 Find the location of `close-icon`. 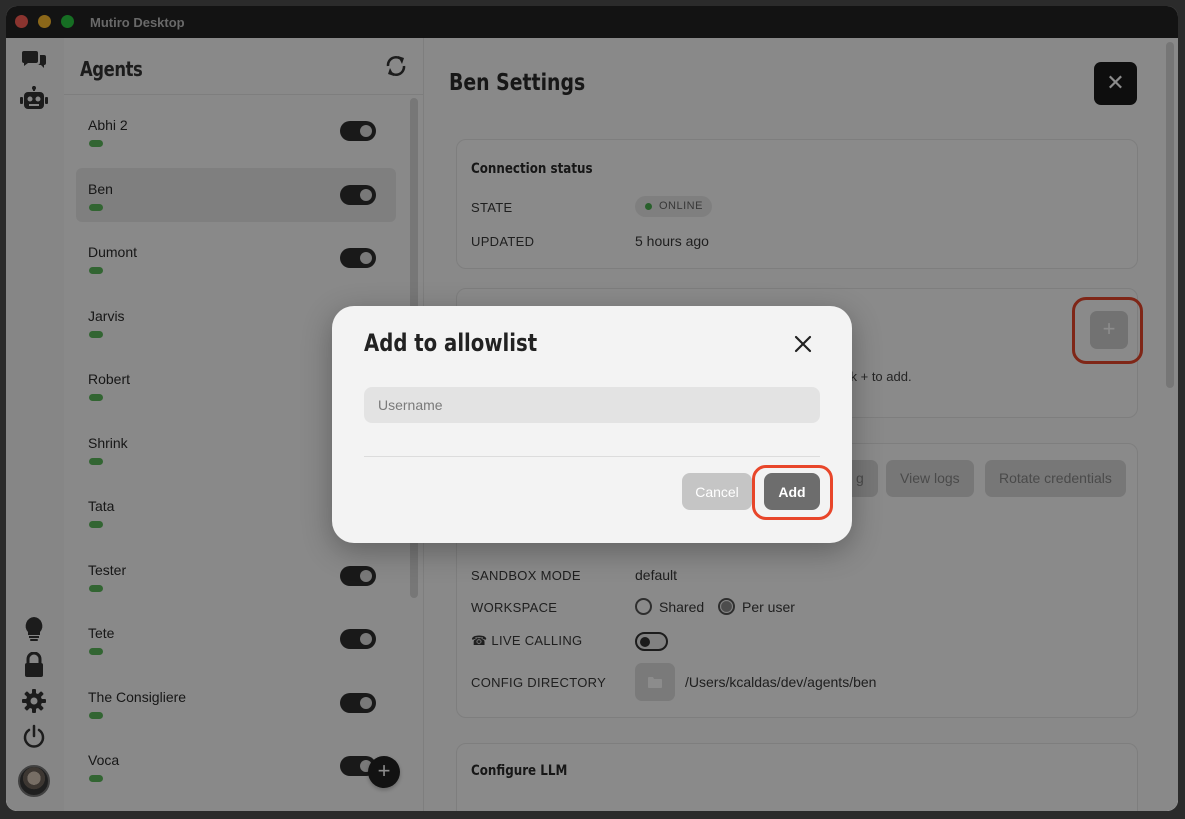

close-icon is located at coordinates (803, 344).